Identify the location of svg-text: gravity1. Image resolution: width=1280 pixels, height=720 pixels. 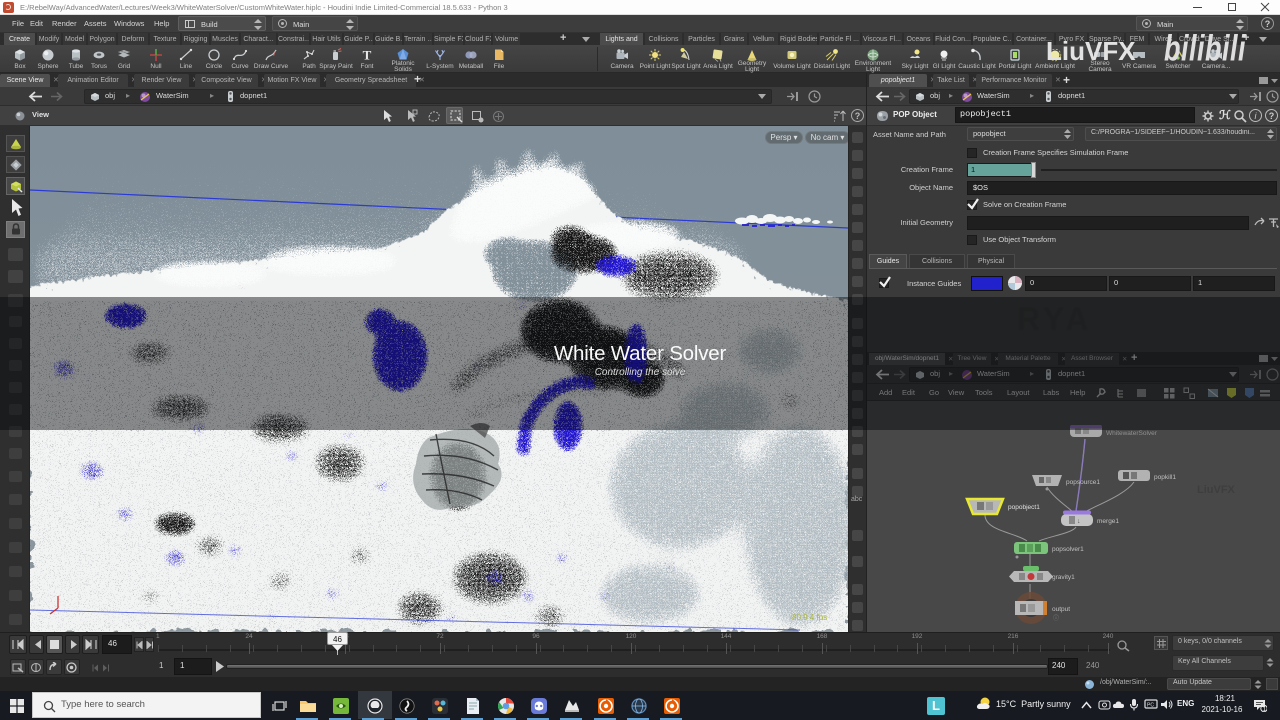
(1063, 577).